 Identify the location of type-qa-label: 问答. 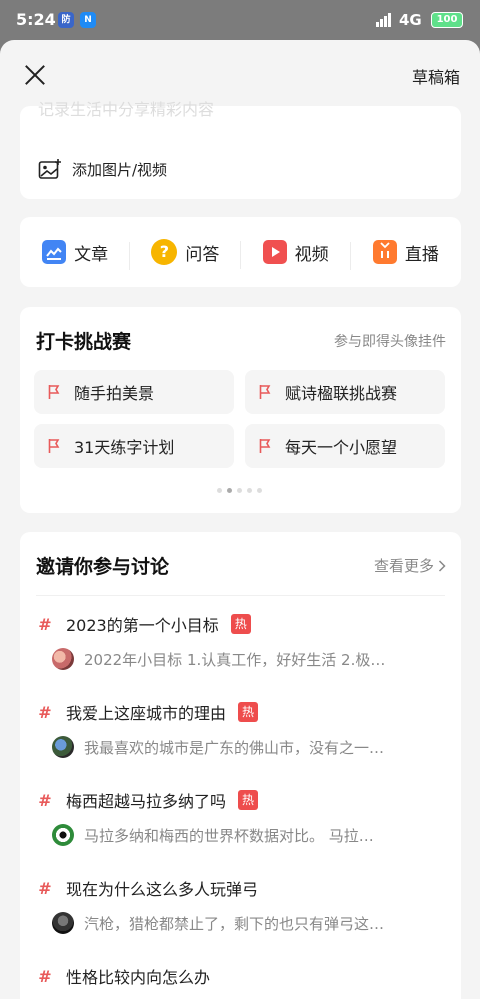
(202, 254).